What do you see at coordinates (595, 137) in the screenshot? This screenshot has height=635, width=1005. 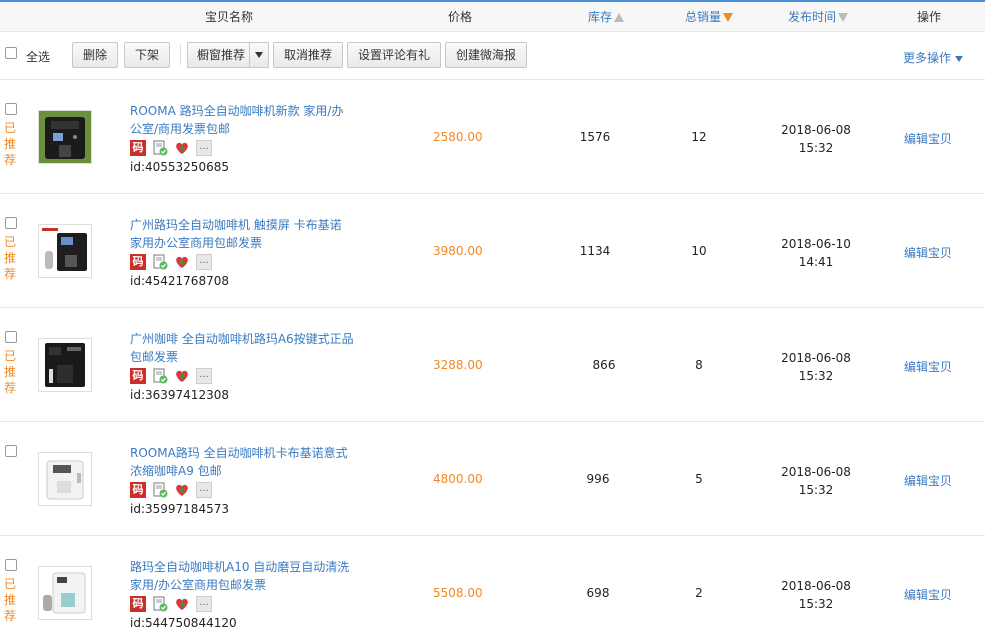 I see `product-stock: 1576` at bounding box center [595, 137].